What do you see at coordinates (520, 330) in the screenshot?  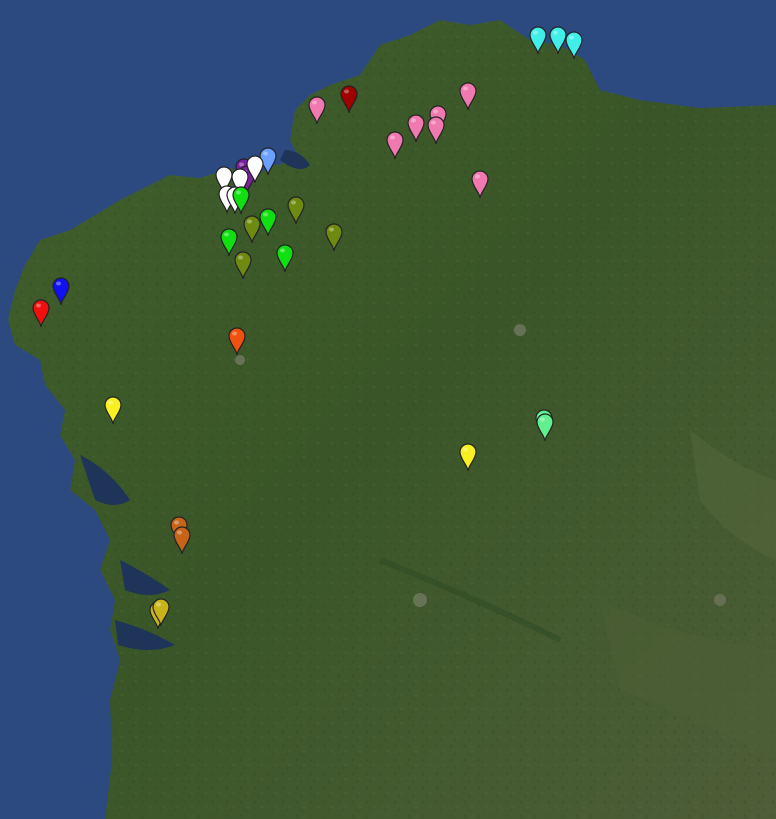 I see `urban-lugo` at bounding box center [520, 330].